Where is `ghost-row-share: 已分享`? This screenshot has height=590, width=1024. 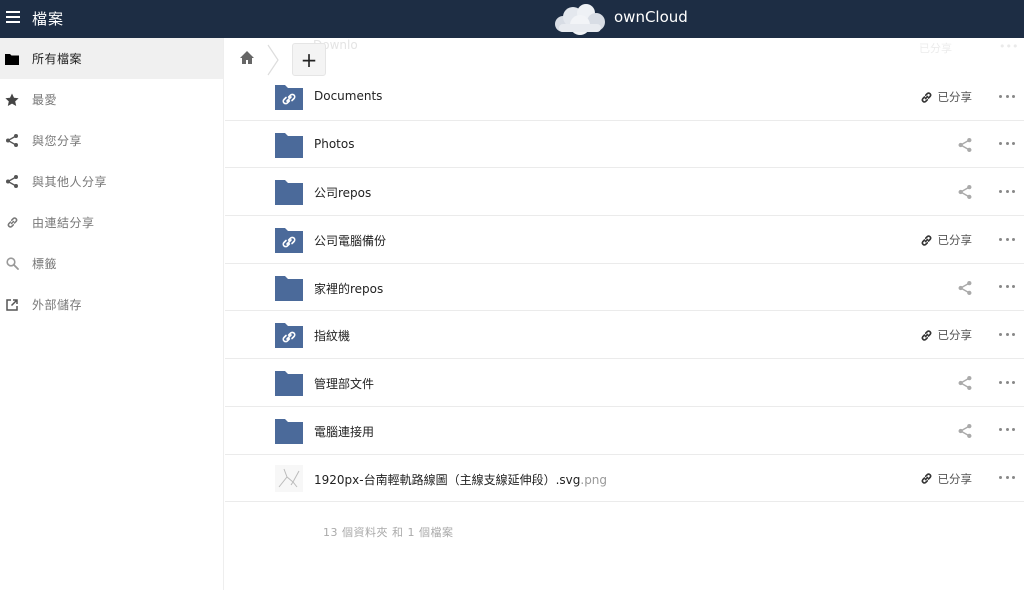 ghost-row-share: 已分享 is located at coordinates (935, 48).